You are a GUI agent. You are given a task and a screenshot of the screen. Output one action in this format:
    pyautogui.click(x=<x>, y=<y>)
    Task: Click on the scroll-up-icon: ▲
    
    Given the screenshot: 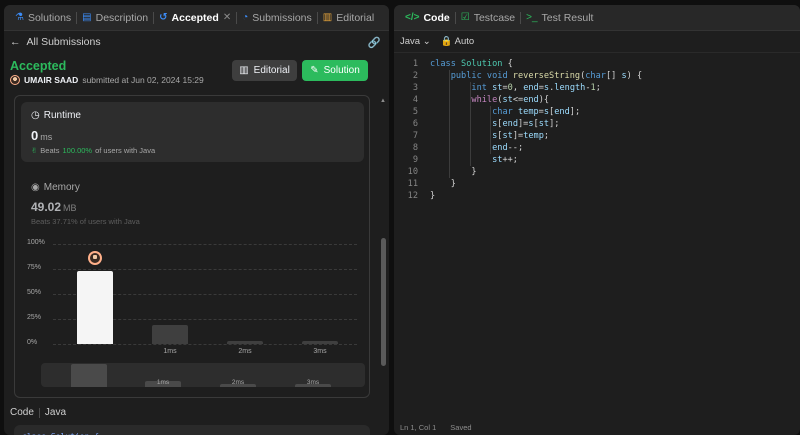 What is the action you would take?
    pyautogui.click(x=383, y=101)
    